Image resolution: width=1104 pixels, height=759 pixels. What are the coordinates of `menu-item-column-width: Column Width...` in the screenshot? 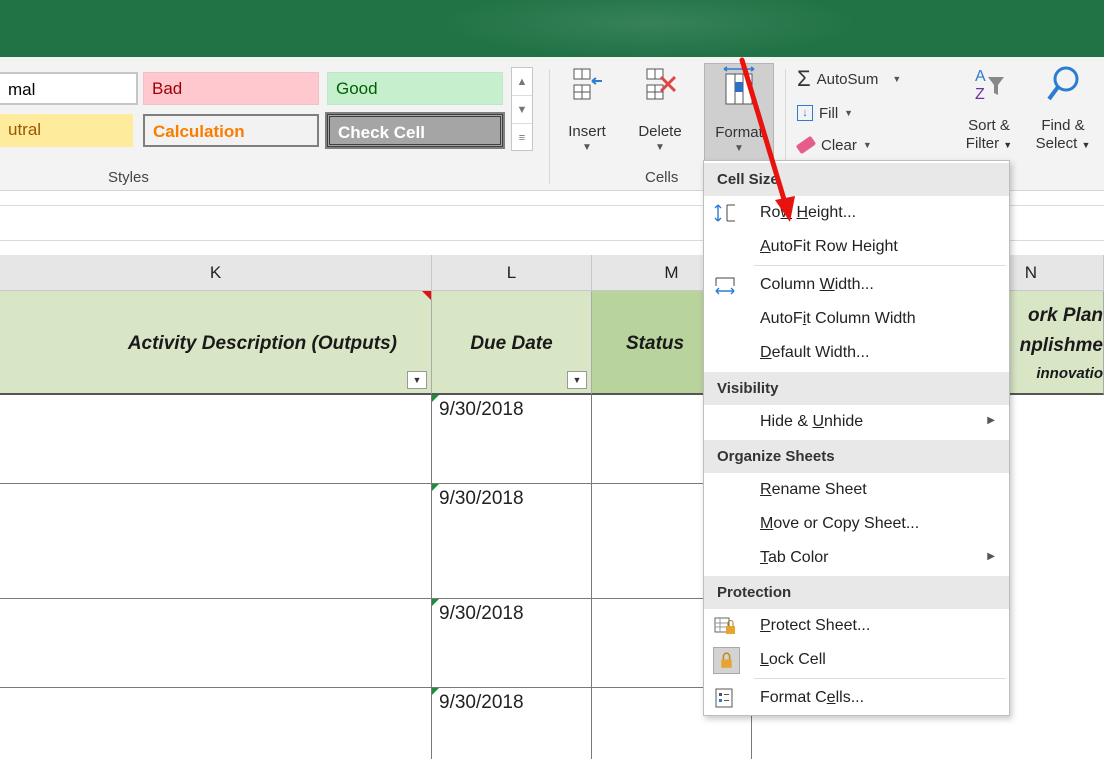 It's located at (856, 285).